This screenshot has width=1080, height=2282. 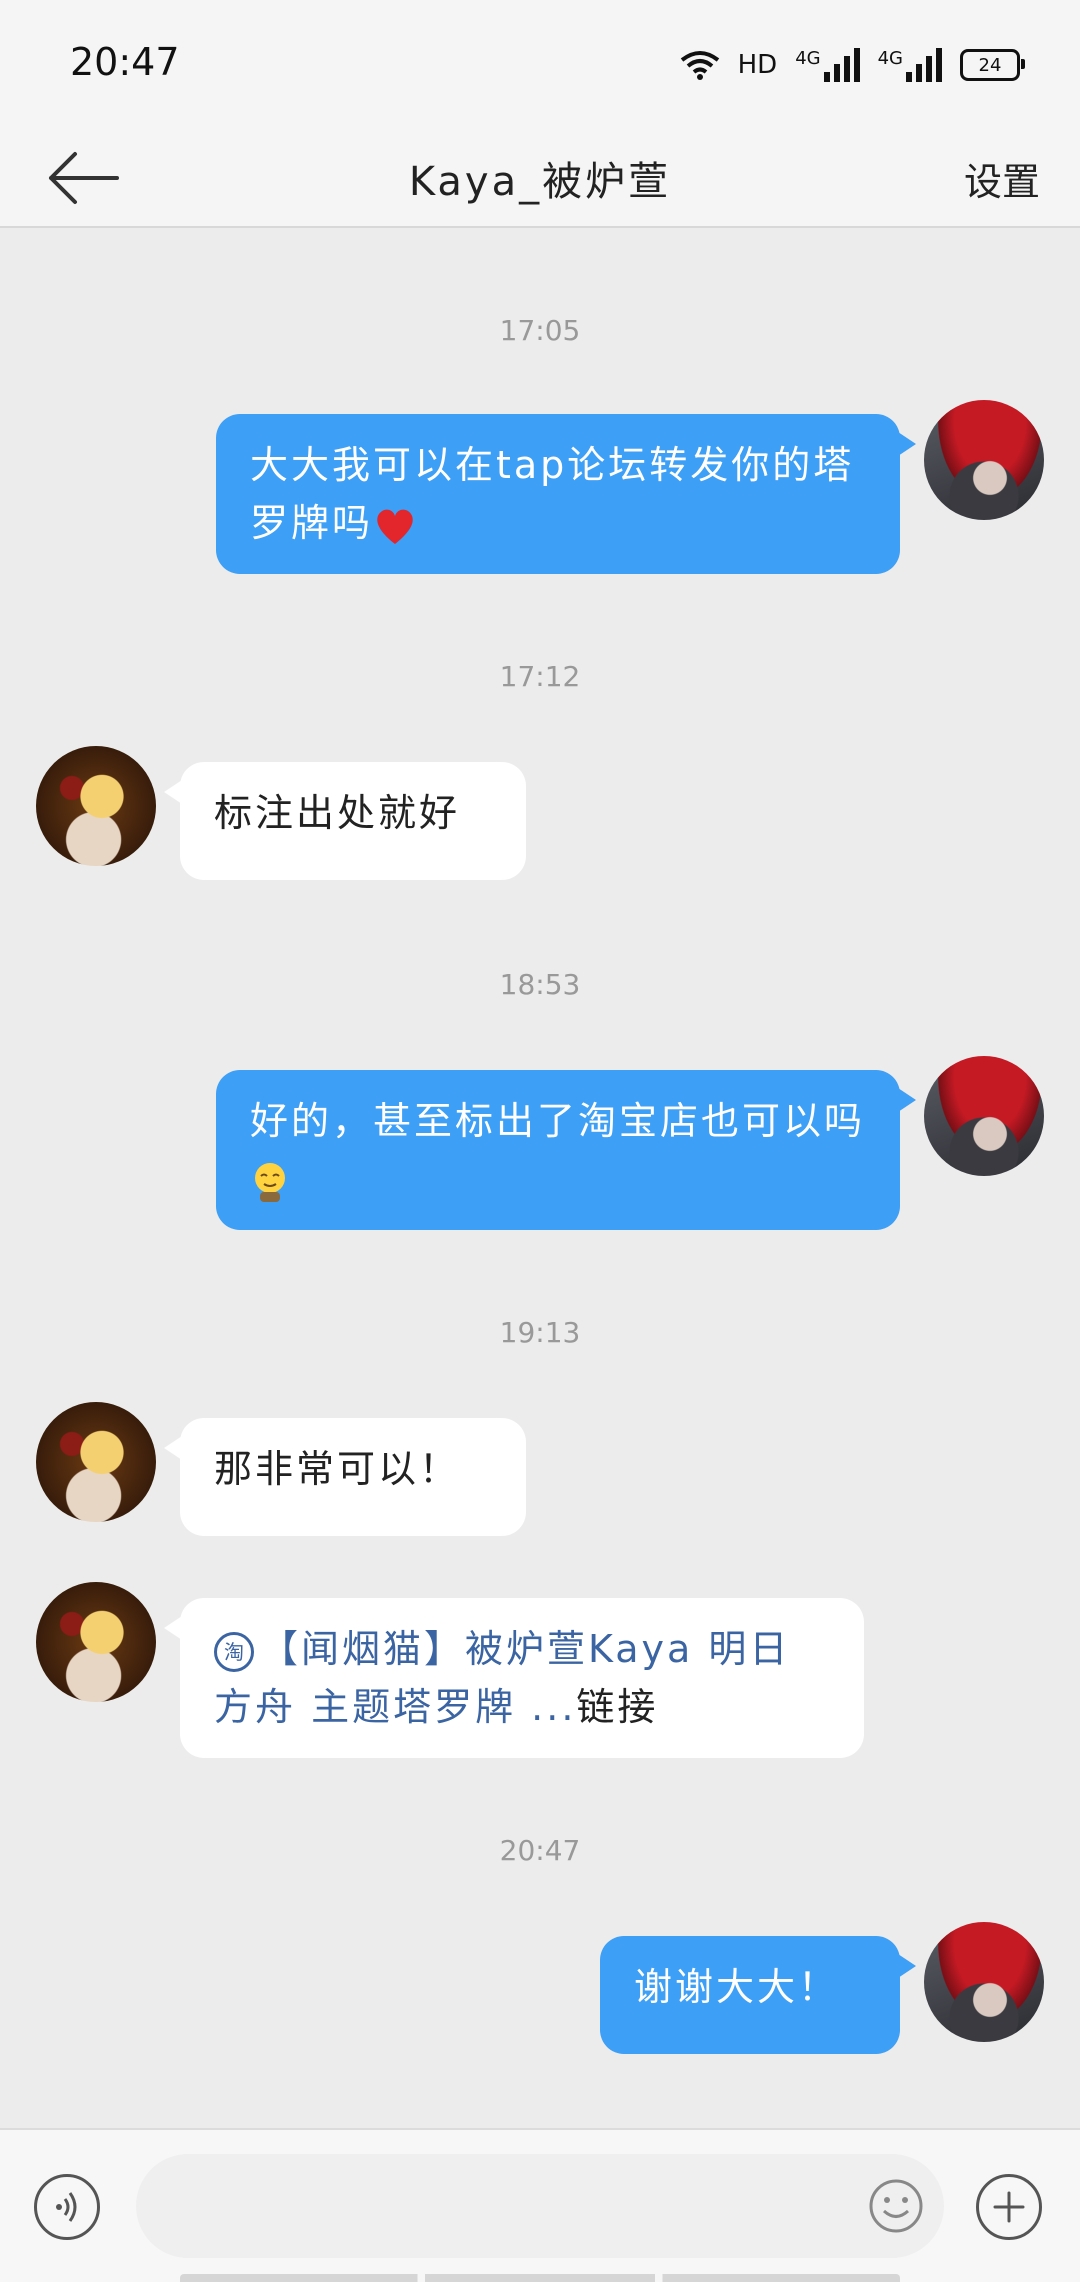 I want to click on taobao-icon: 淘, so click(x=234, y=1651).